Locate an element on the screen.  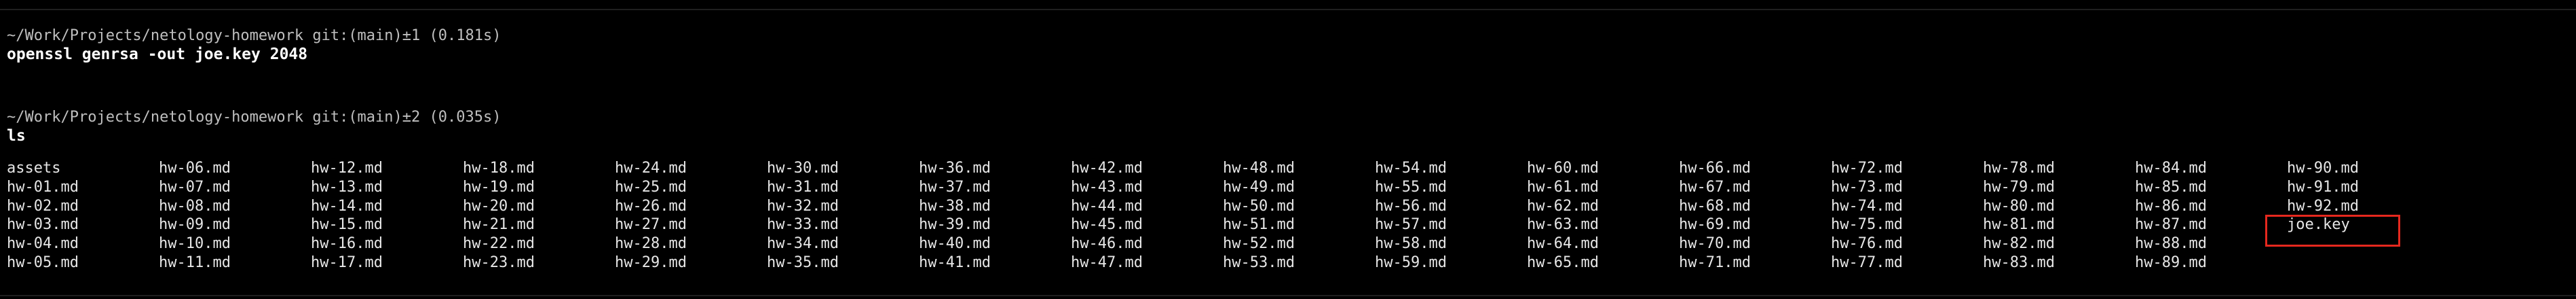
listing-item: hw-70.md is located at coordinates (1755, 243).